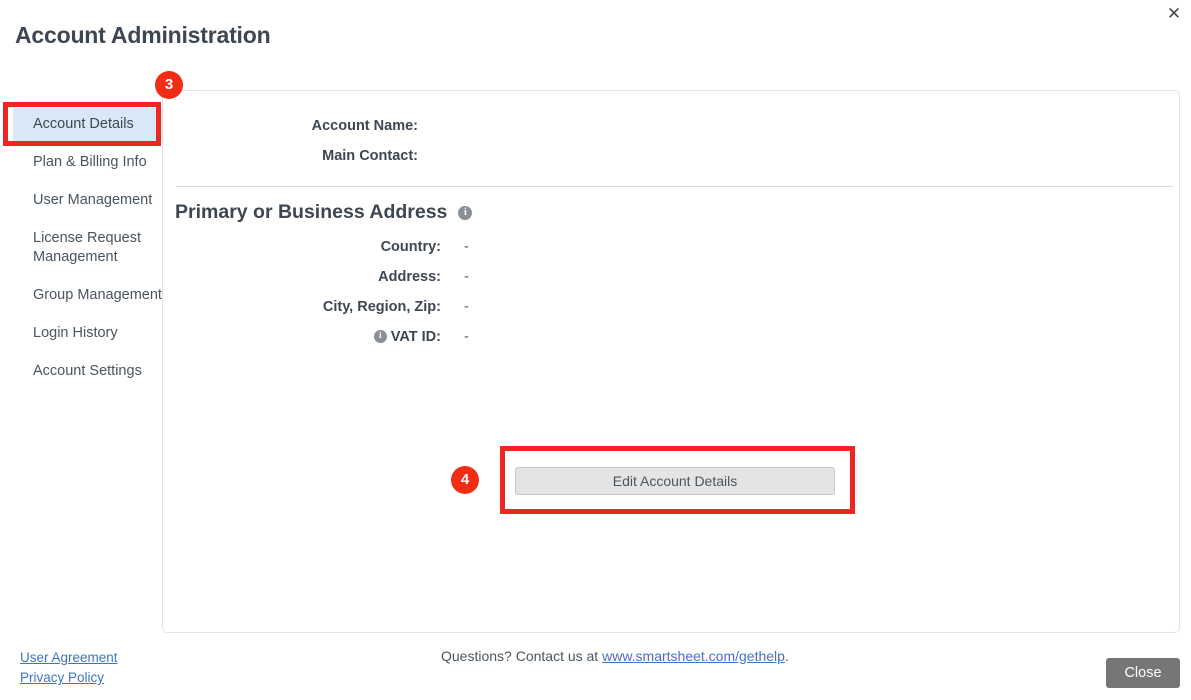 The image size is (1191, 700). I want to click on vat-id-label: VAT ID:, so click(415, 337).